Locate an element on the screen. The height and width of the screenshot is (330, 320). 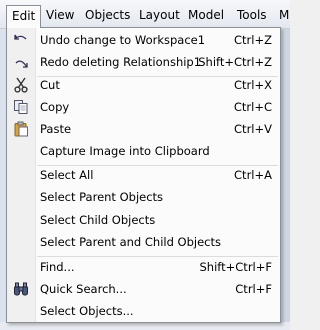
menu-layout: Layout is located at coordinates (159, 15).